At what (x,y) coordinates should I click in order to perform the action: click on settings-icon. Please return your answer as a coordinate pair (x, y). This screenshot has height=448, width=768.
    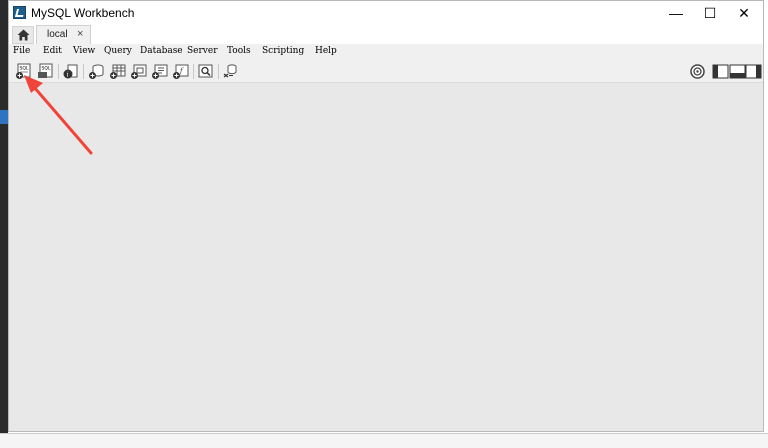
    Looking at the image, I should click on (697, 71).